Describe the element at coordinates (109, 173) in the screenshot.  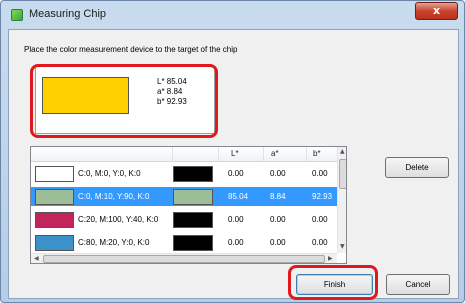
I see `chip-cmyk-label: C:0, M:0, Y:0, K:0` at that location.